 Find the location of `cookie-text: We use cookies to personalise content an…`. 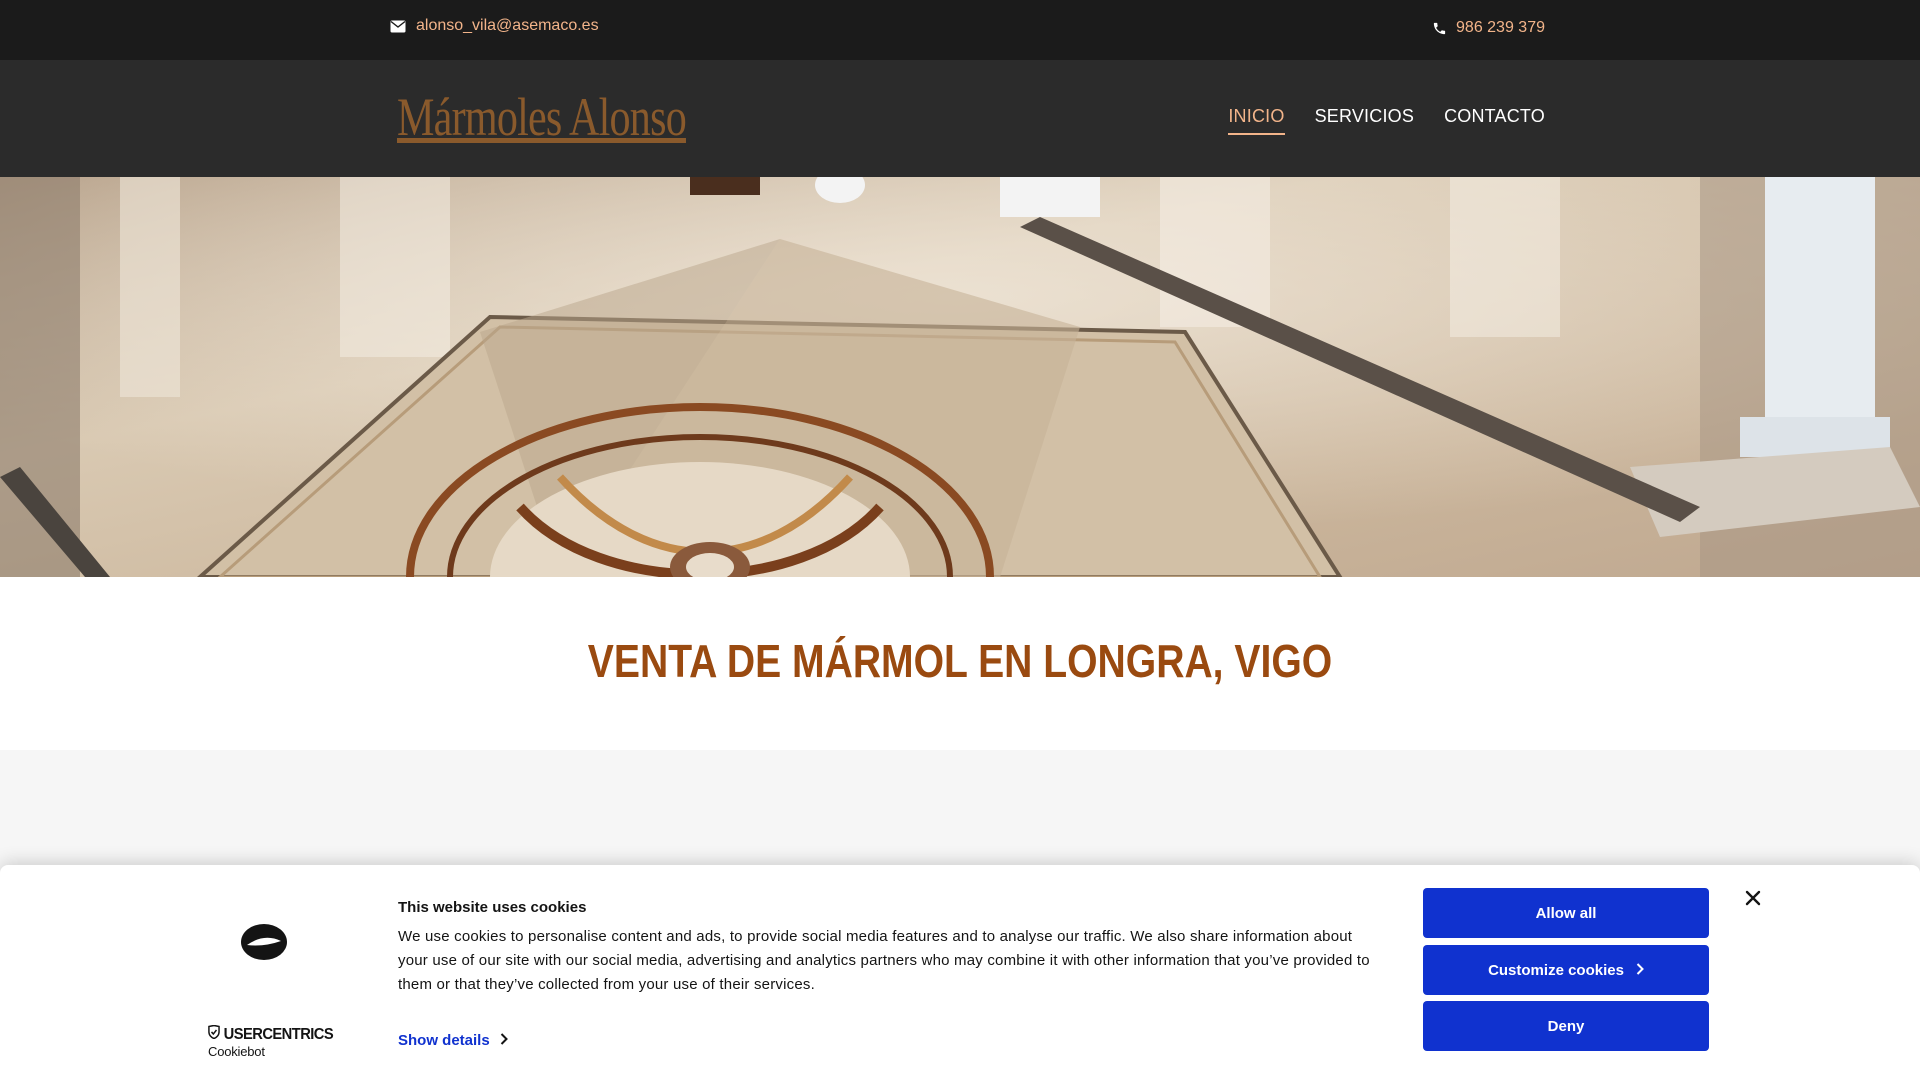

cookie-text: We use cookies to personalise content an… is located at coordinates (884, 960).